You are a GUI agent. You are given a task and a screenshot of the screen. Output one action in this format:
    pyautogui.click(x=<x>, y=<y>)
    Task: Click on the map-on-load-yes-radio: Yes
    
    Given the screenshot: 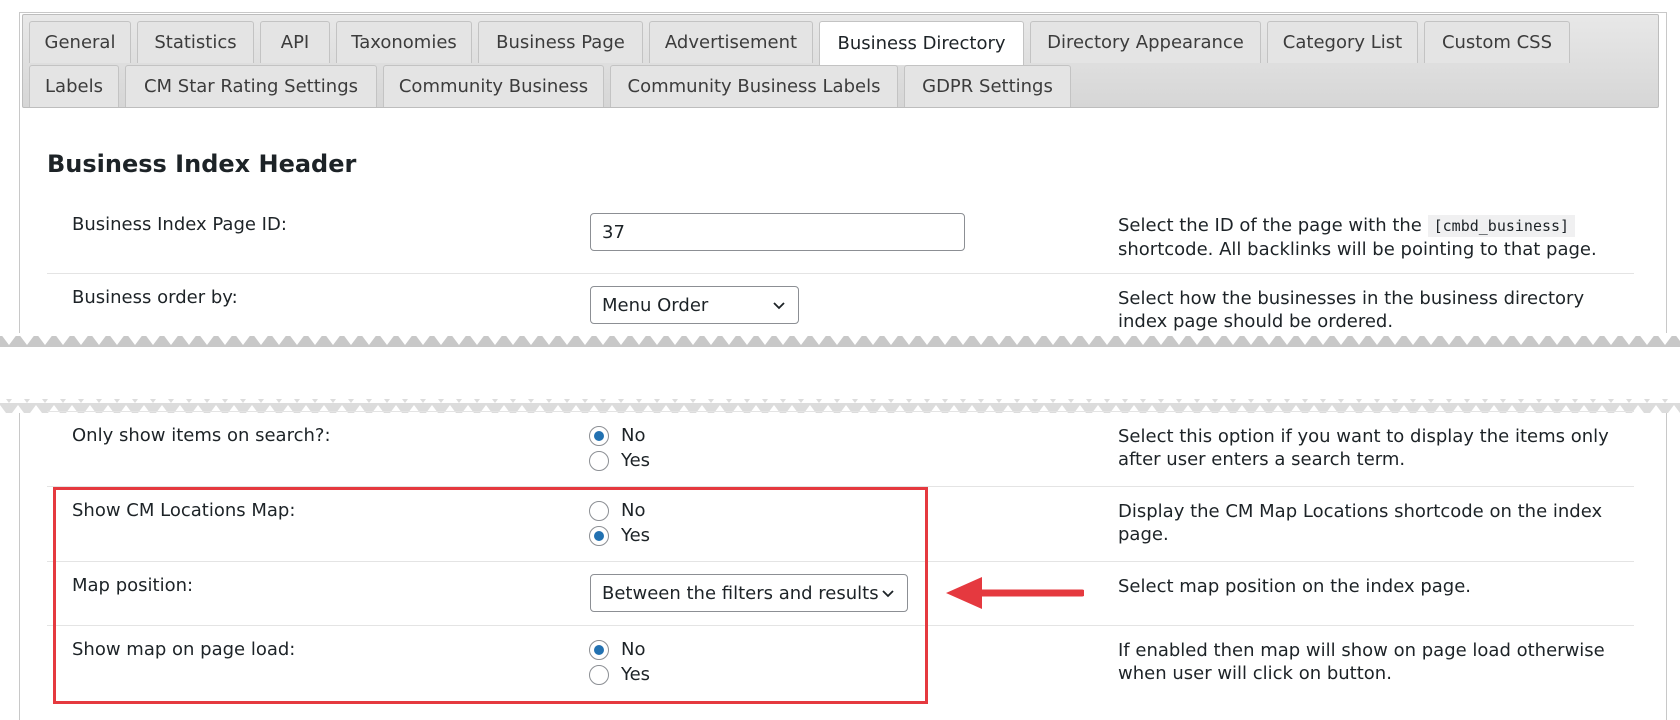 What is the action you would take?
    pyautogui.click(x=619, y=674)
    